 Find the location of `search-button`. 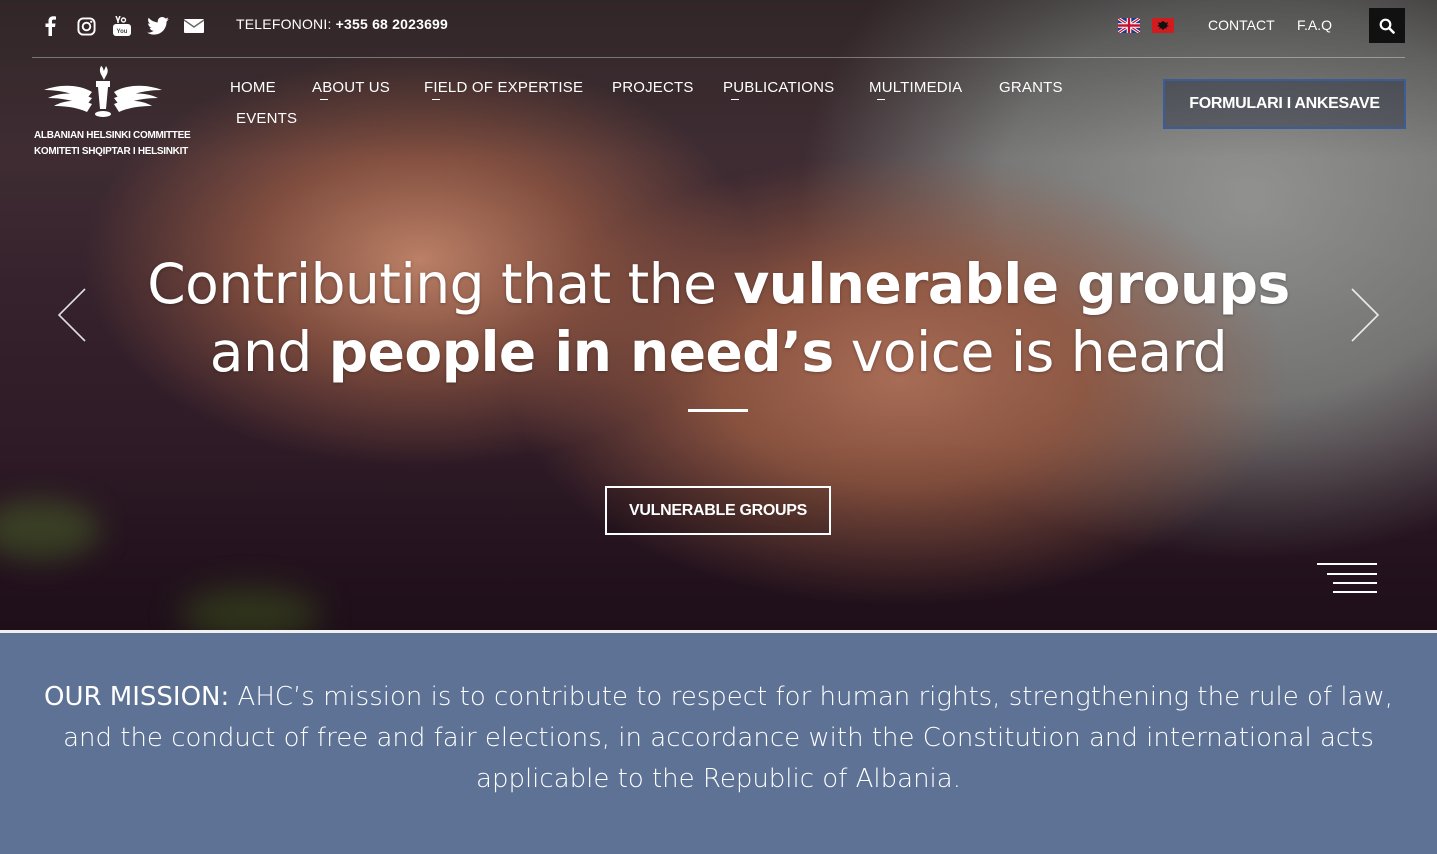

search-button is located at coordinates (1387, 25).